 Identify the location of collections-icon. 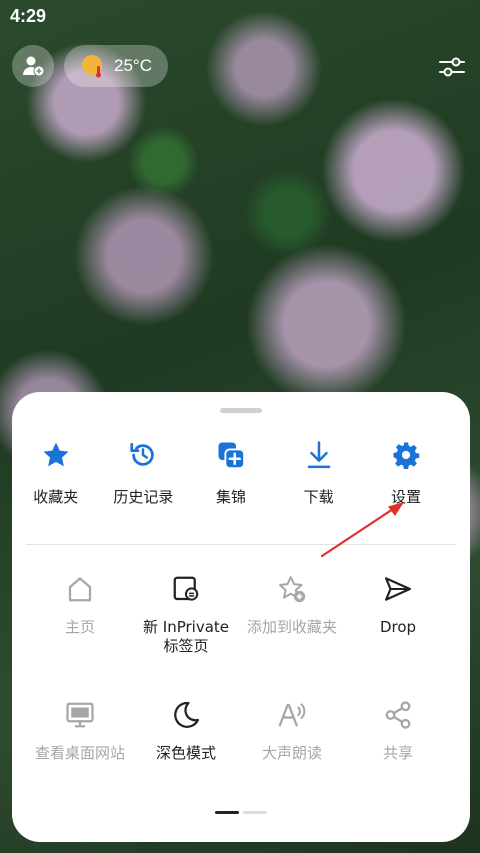
(232, 456).